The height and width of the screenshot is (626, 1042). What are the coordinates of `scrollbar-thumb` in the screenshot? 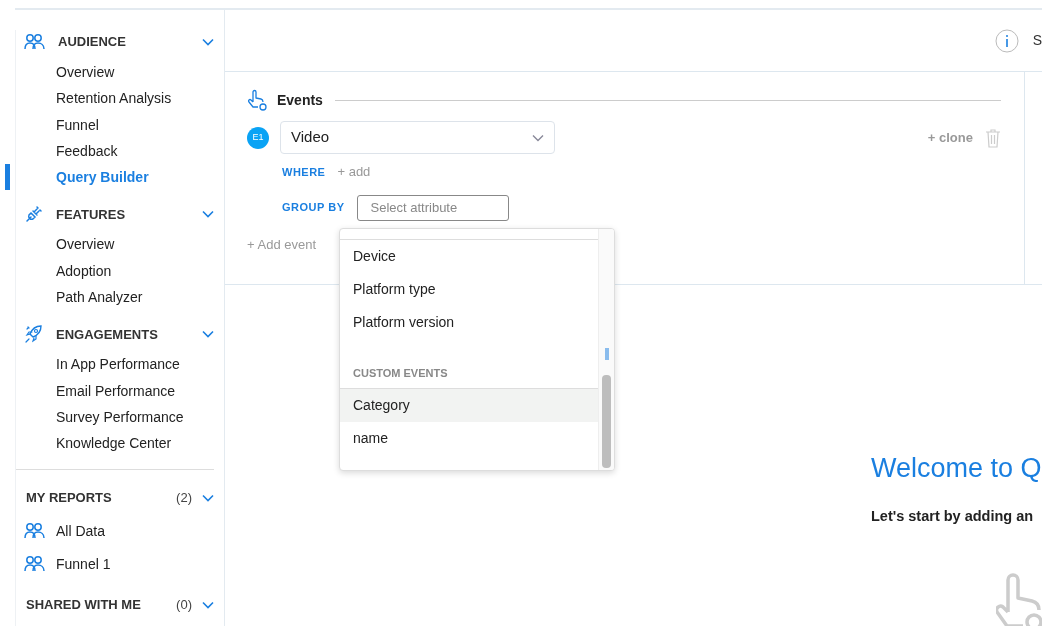 It's located at (606, 421).